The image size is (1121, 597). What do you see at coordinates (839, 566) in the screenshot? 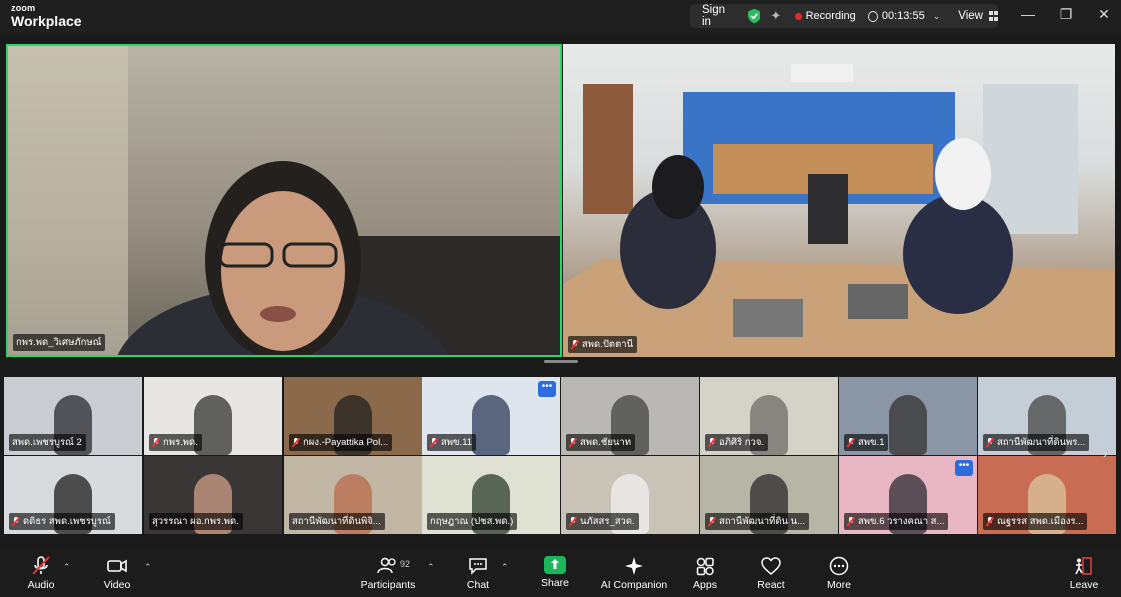
I see `more-icon` at bounding box center [839, 566].